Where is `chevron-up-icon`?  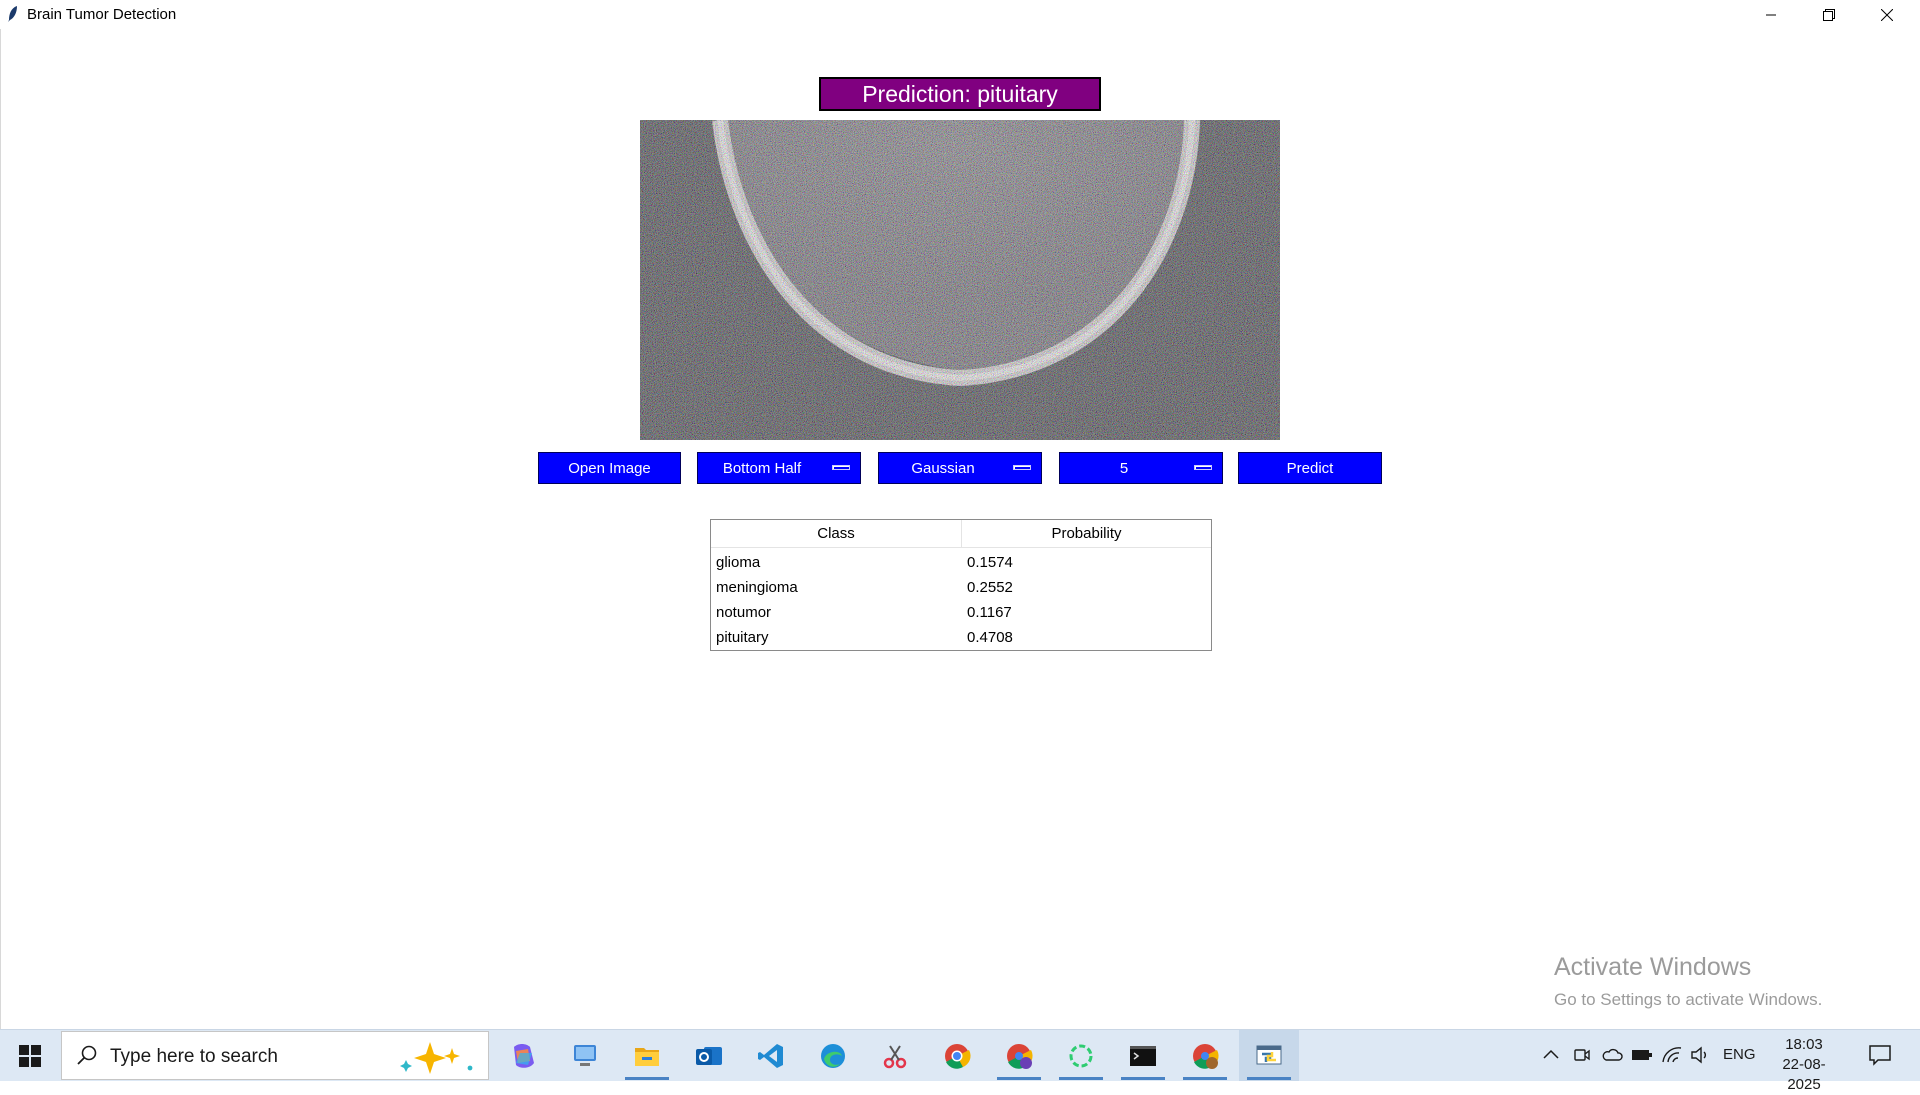
chevron-up-icon is located at coordinates (1551, 1054).